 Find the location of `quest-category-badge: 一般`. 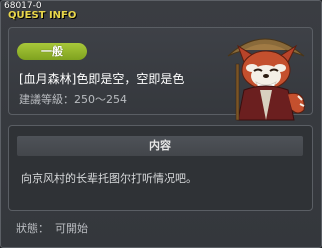

quest-category-badge: 一般 is located at coordinates (52, 51).